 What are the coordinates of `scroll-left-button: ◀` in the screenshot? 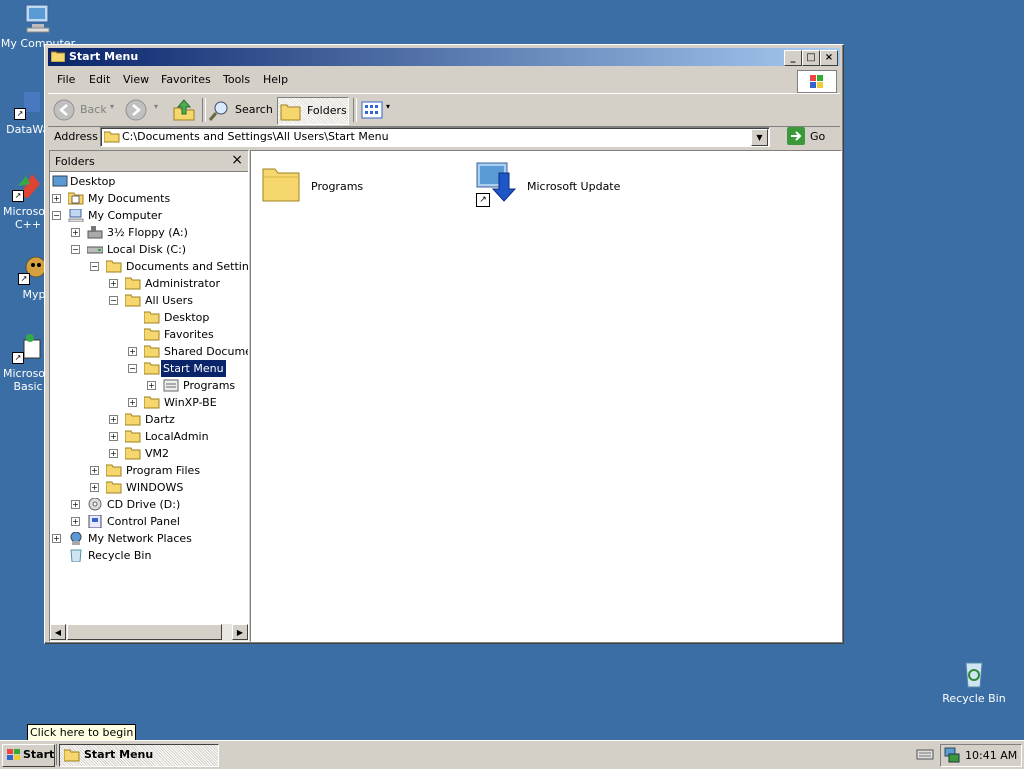 It's located at (58, 632).